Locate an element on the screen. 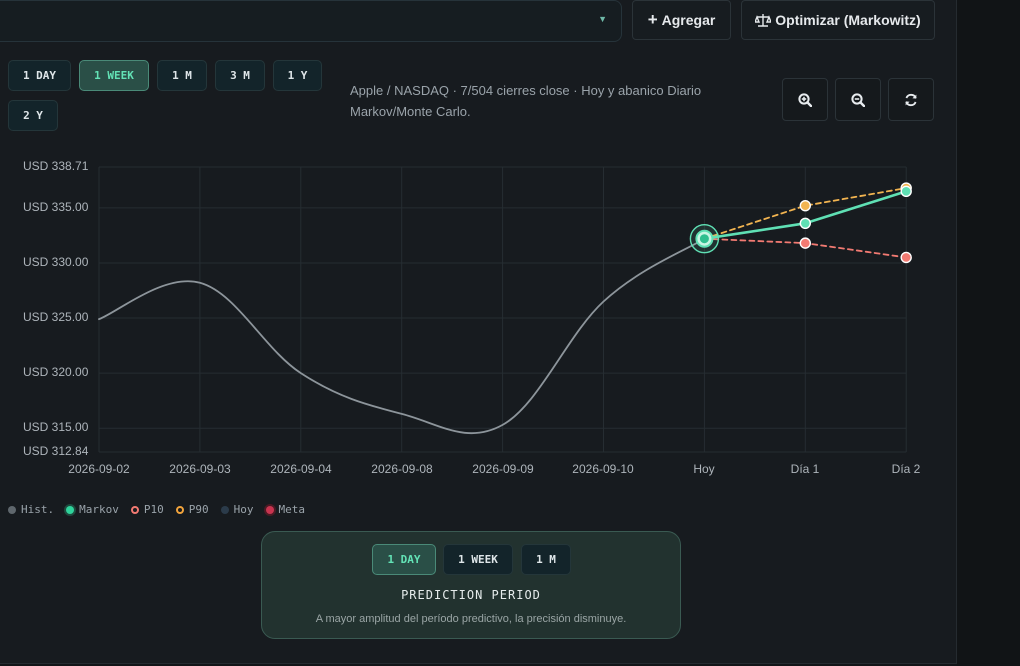 The width and height of the screenshot is (1020, 666). y-tick-label: USD 325.00 is located at coordinates (56, 317).